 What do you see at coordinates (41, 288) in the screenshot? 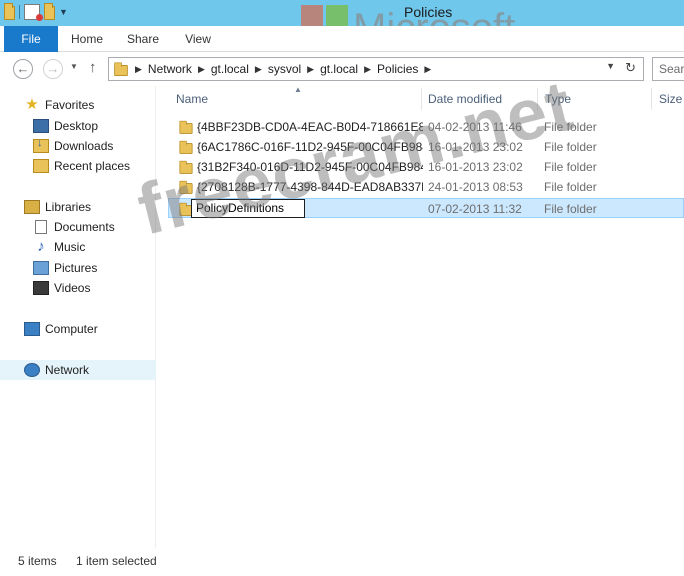
I see `videos-icon` at bounding box center [41, 288].